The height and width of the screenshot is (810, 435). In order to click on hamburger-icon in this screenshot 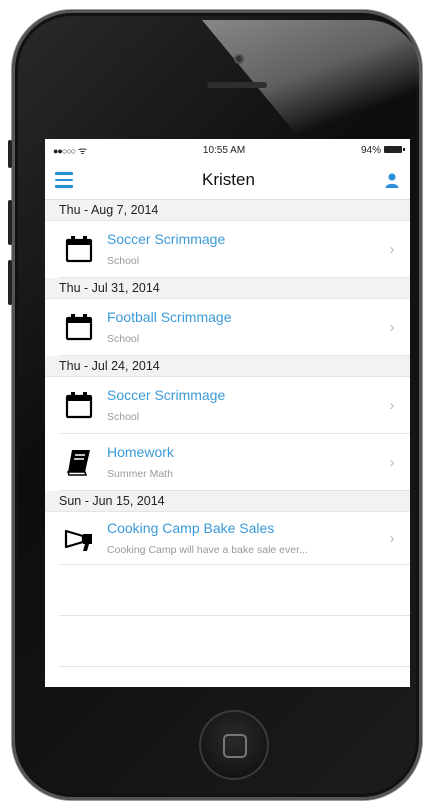, I will do `click(64, 180)`.